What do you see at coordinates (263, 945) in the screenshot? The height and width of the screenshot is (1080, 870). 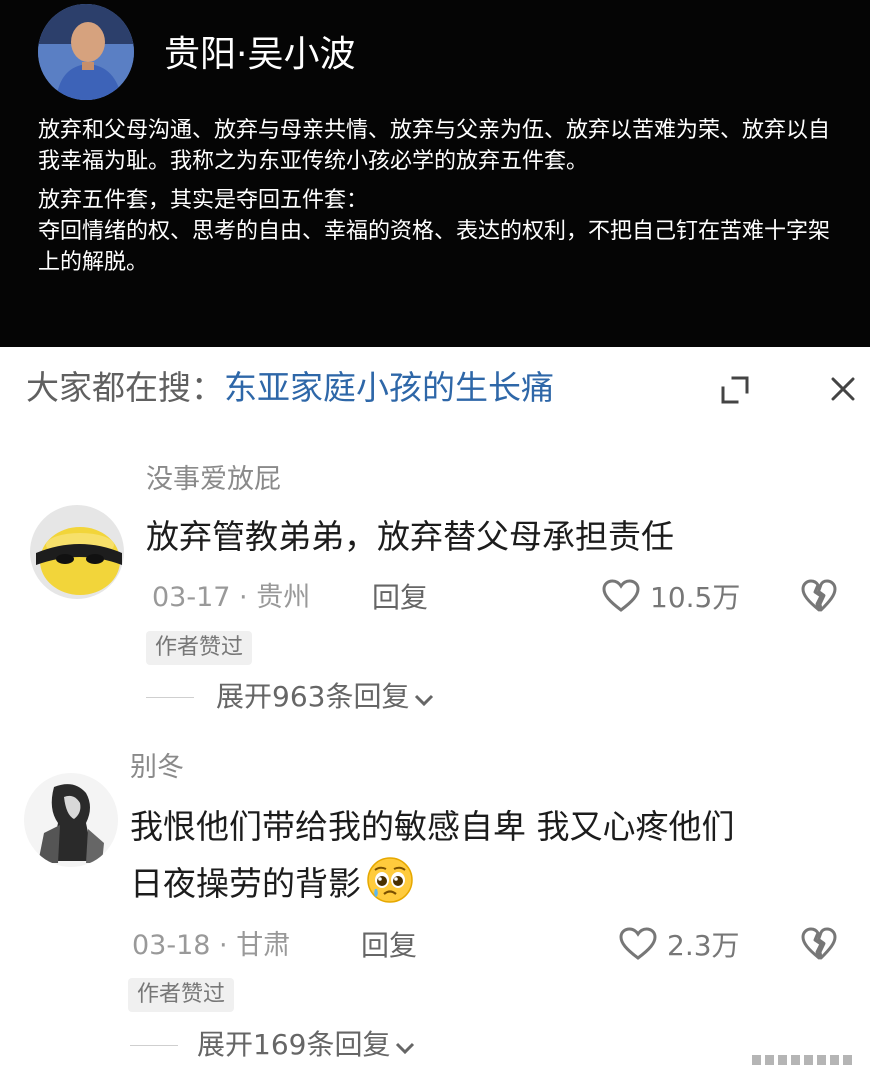 I see `comment-location: 甘肃` at bounding box center [263, 945].